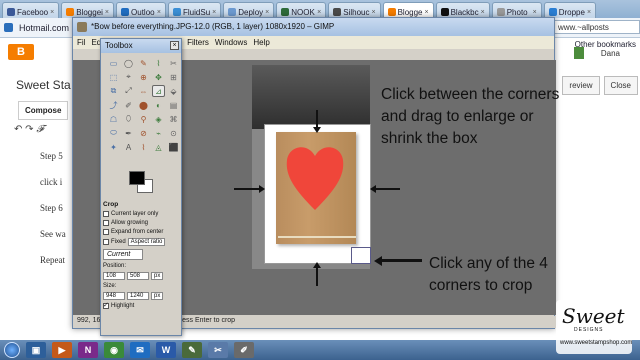  Describe the element at coordinates (605, 44) in the screenshot. I see `other-bookmarks: Other bookmarks` at that location.